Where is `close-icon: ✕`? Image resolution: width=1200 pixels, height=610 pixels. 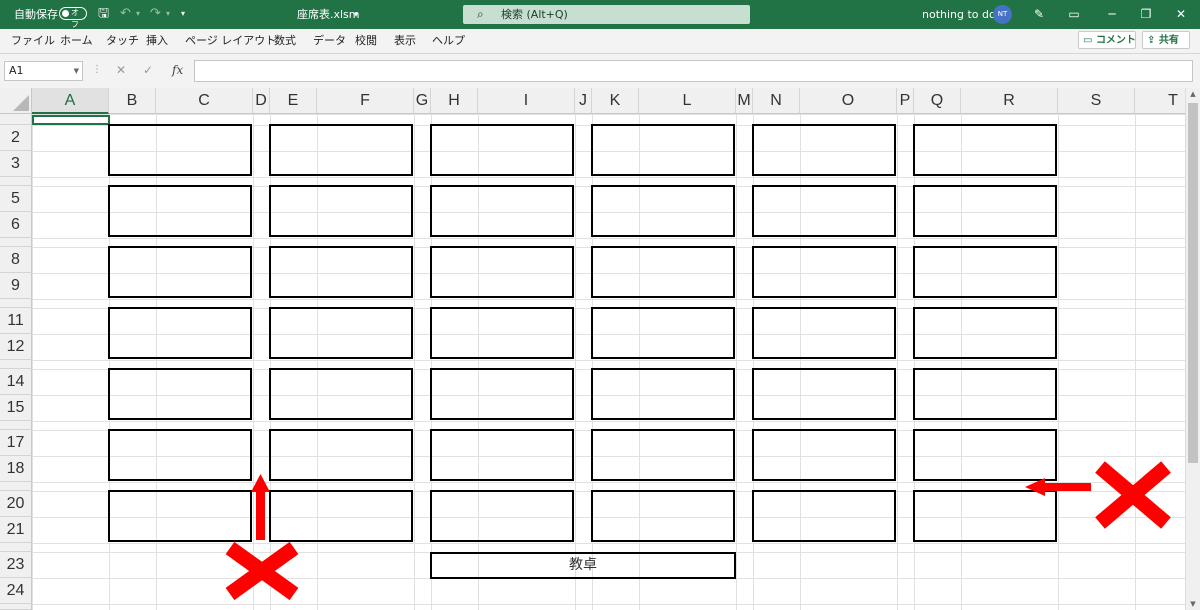
close-icon: ✕ is located at coordinates (1181, 14).